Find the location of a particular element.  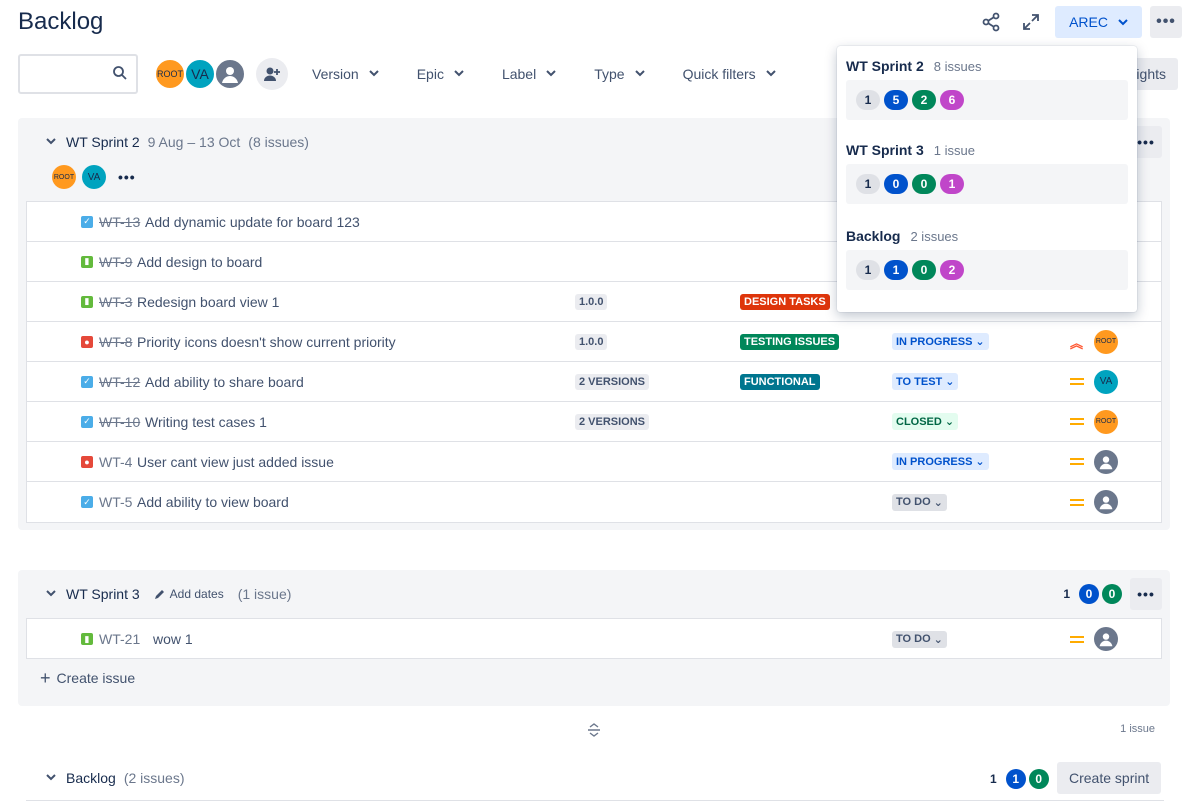

issue-key: WT-12 is located at coordinates (119, 382).